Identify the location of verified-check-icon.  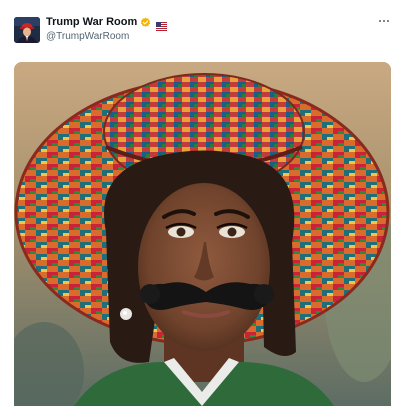
(145, 22).